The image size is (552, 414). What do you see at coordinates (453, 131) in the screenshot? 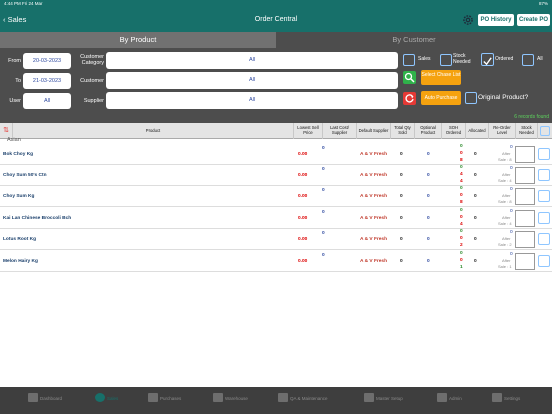
I see `col-soh-ordered: SOH Ordered` at bounding box center [453, 131].